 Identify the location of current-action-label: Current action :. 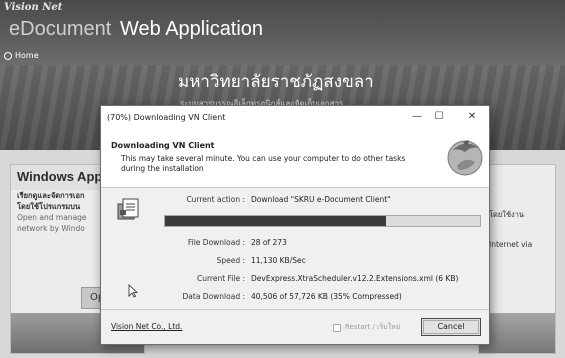
(215, 199).